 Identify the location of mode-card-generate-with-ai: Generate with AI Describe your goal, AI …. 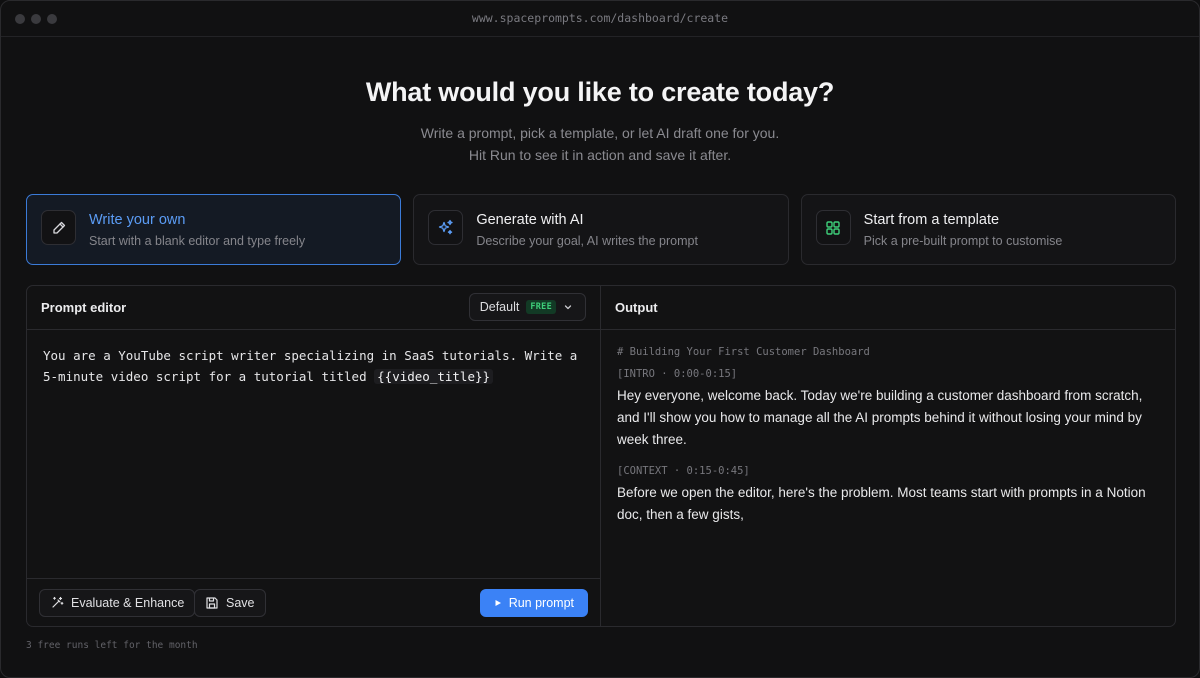
(601, 229).